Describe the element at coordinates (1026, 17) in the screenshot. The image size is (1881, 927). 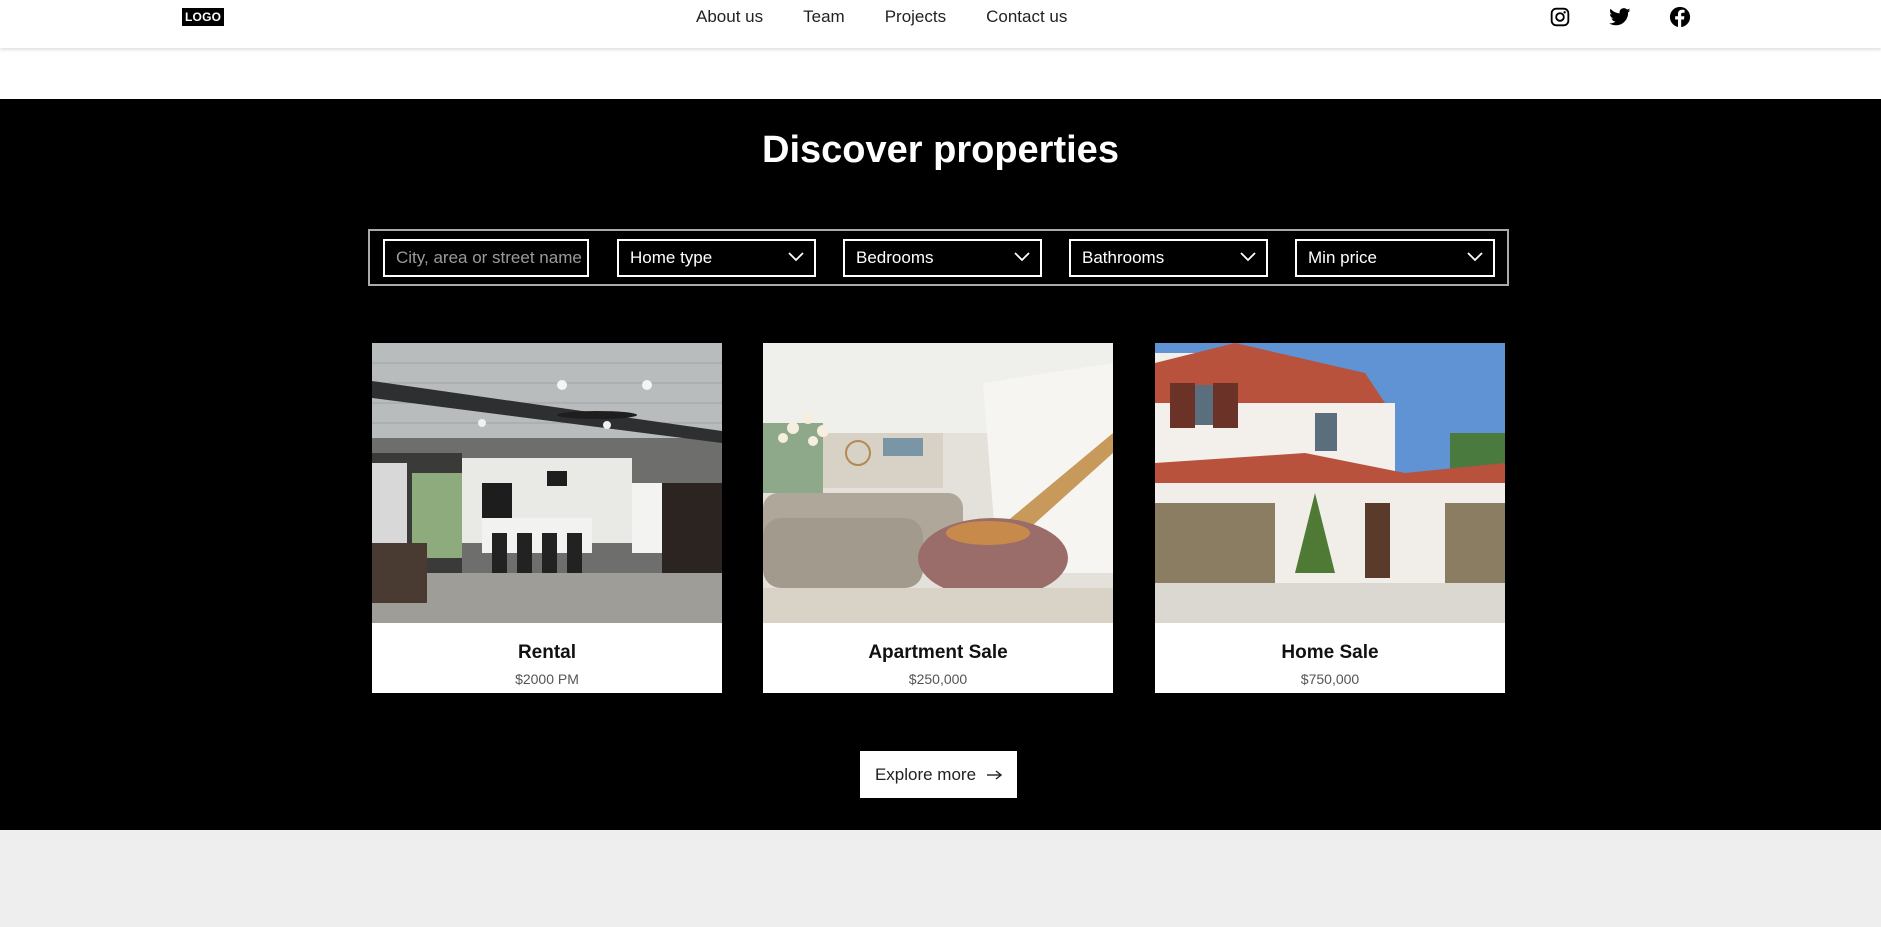
I see `nav-contact-us: Contact us` at that location.